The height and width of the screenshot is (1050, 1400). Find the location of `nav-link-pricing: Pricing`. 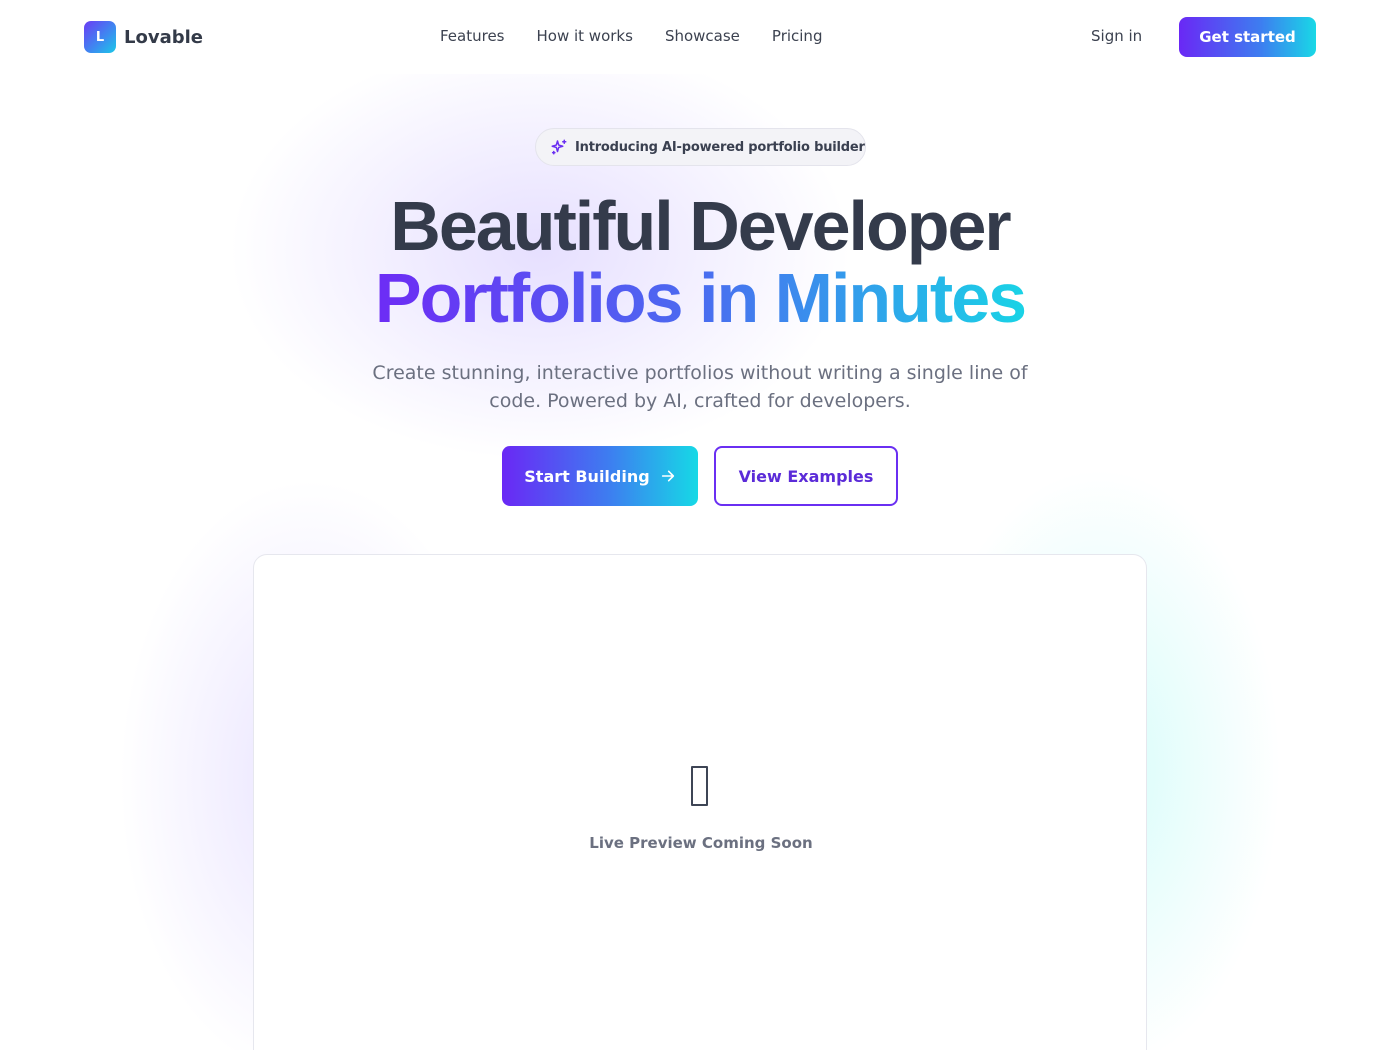

nav-link-pricing: Pricing is located at coordinates (797, 36).